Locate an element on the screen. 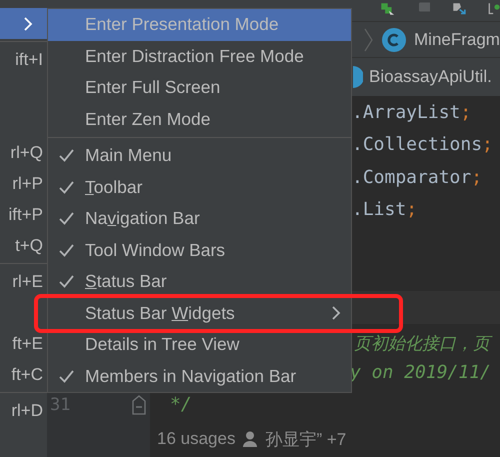  code-line: .List; is located at coordinates (385, 209).